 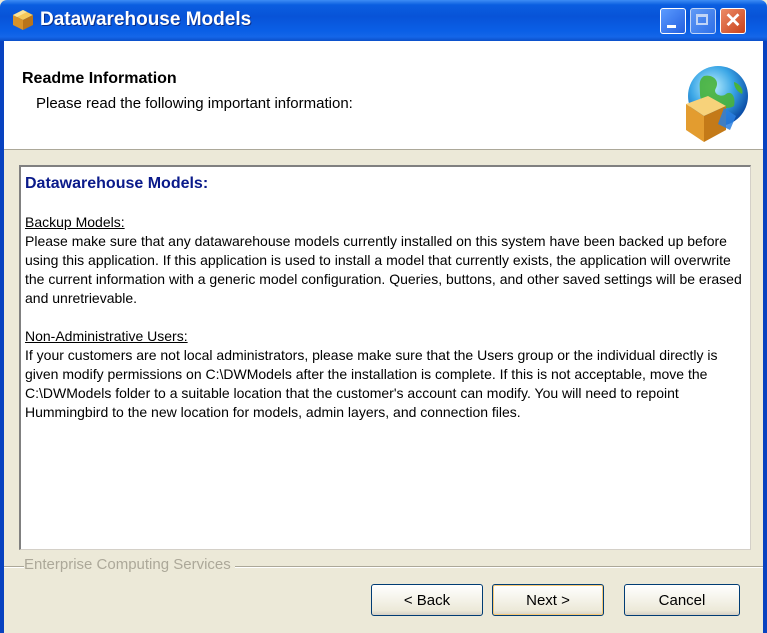 I want to click on back-button: < Back, so click(x=427, y=600).